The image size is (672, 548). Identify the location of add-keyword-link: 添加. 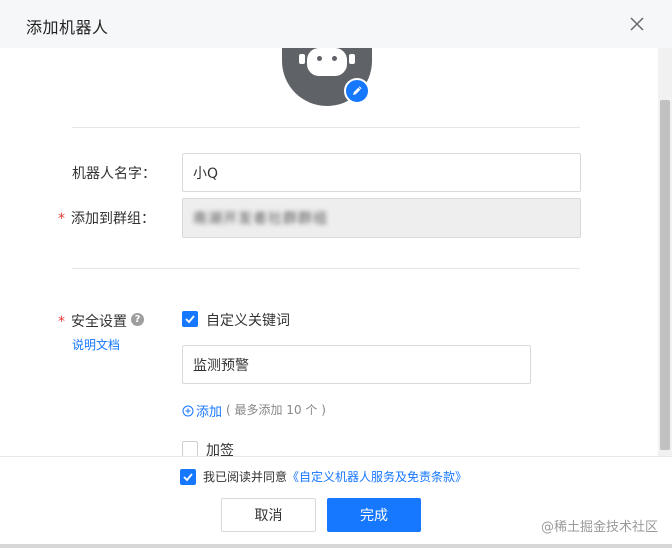
(202, 410).